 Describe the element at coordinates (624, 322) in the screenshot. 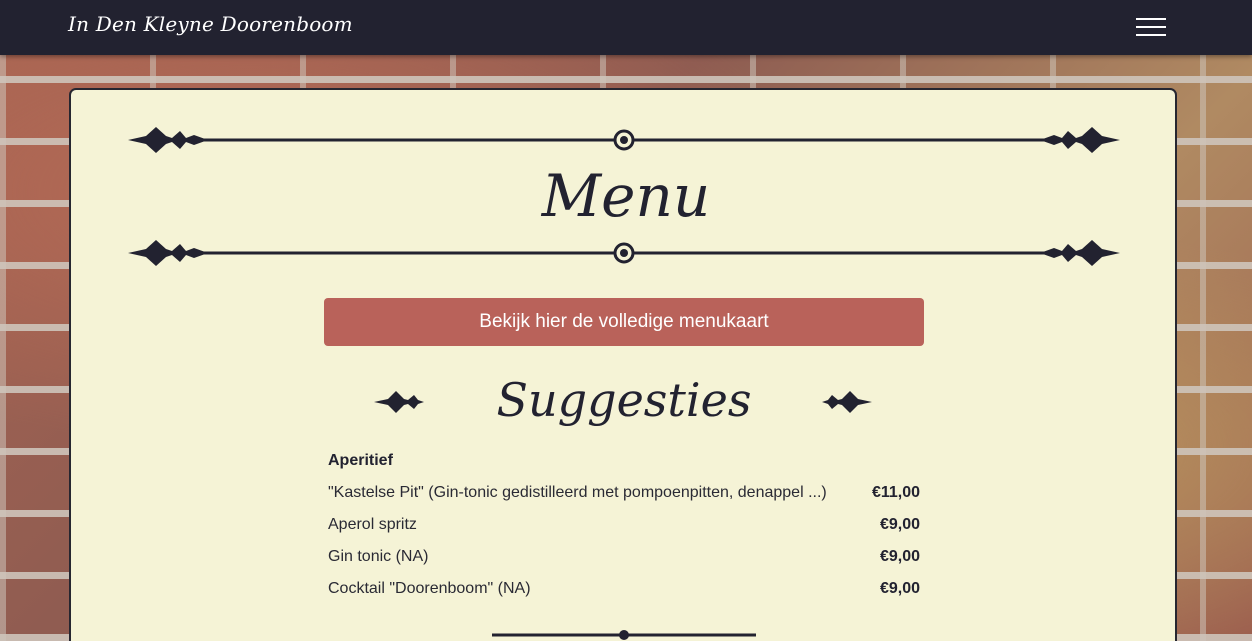

I see `full-menu-button: Bekijk hier de volledige menukaart` at that location.